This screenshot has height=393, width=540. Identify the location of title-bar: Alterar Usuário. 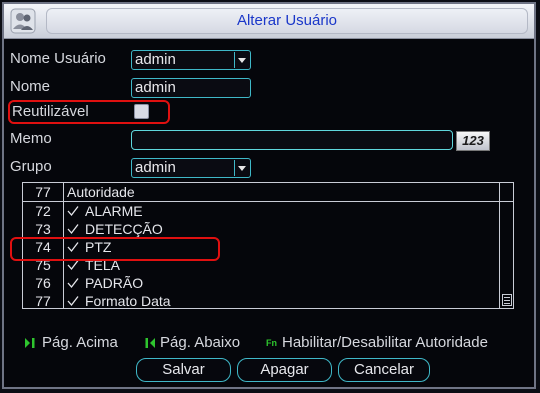
(269, 21).